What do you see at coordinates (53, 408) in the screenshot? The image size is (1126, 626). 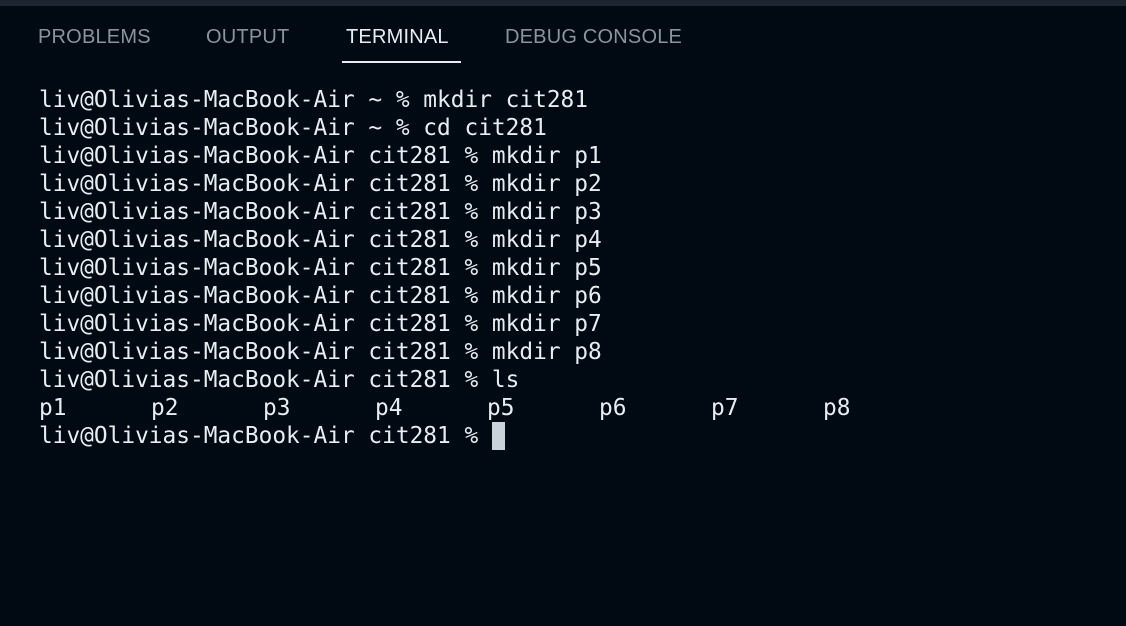 I see `ls-output-item: p1` at bounding box center [53, 408].